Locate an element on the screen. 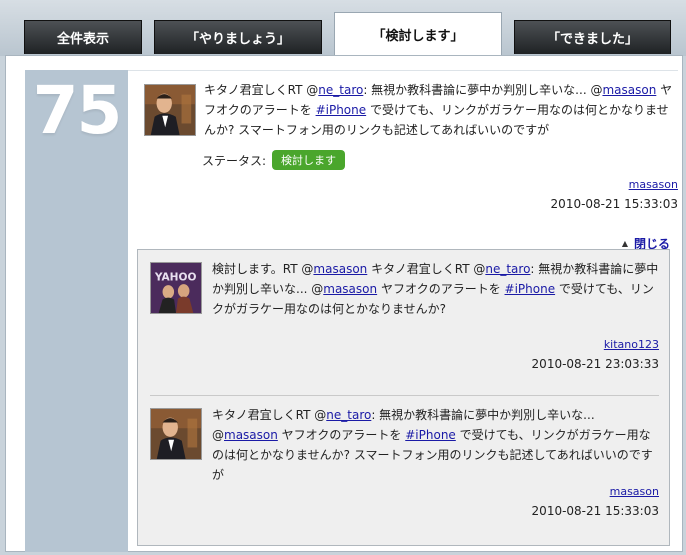 This screenshot has height=555, width=686. tab-all: 全件表示 is located at coordinates (83, 37).